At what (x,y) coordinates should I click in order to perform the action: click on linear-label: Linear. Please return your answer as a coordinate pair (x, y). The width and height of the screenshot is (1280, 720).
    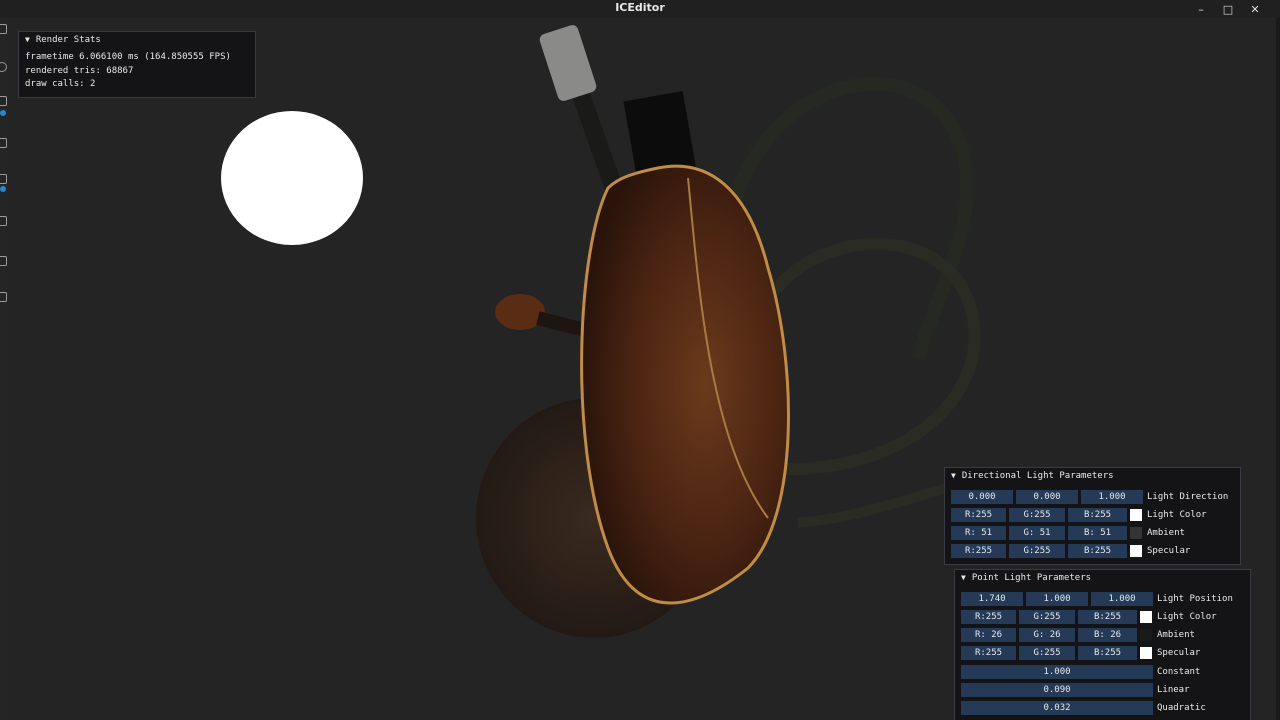
    Looking at the image, I should click on (1173, 690).